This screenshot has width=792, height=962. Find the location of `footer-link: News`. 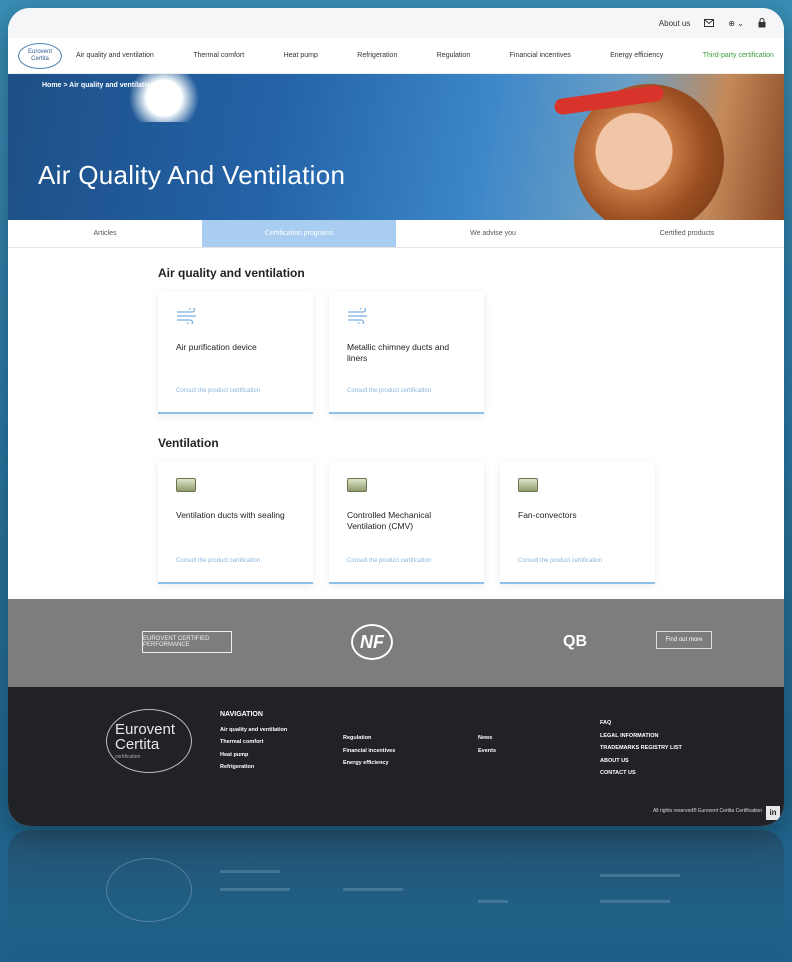

footer-link: News is located at coordinates (487, 738).